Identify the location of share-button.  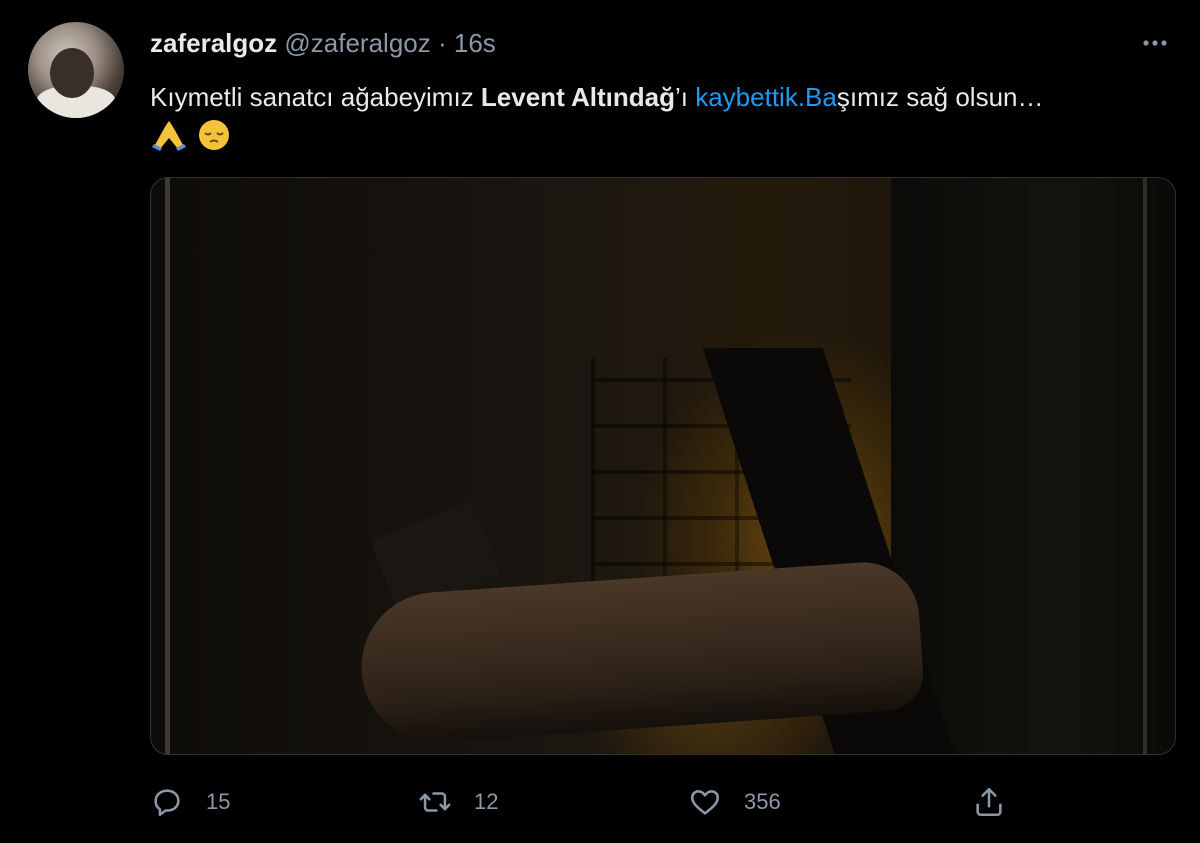
(1000, 802).